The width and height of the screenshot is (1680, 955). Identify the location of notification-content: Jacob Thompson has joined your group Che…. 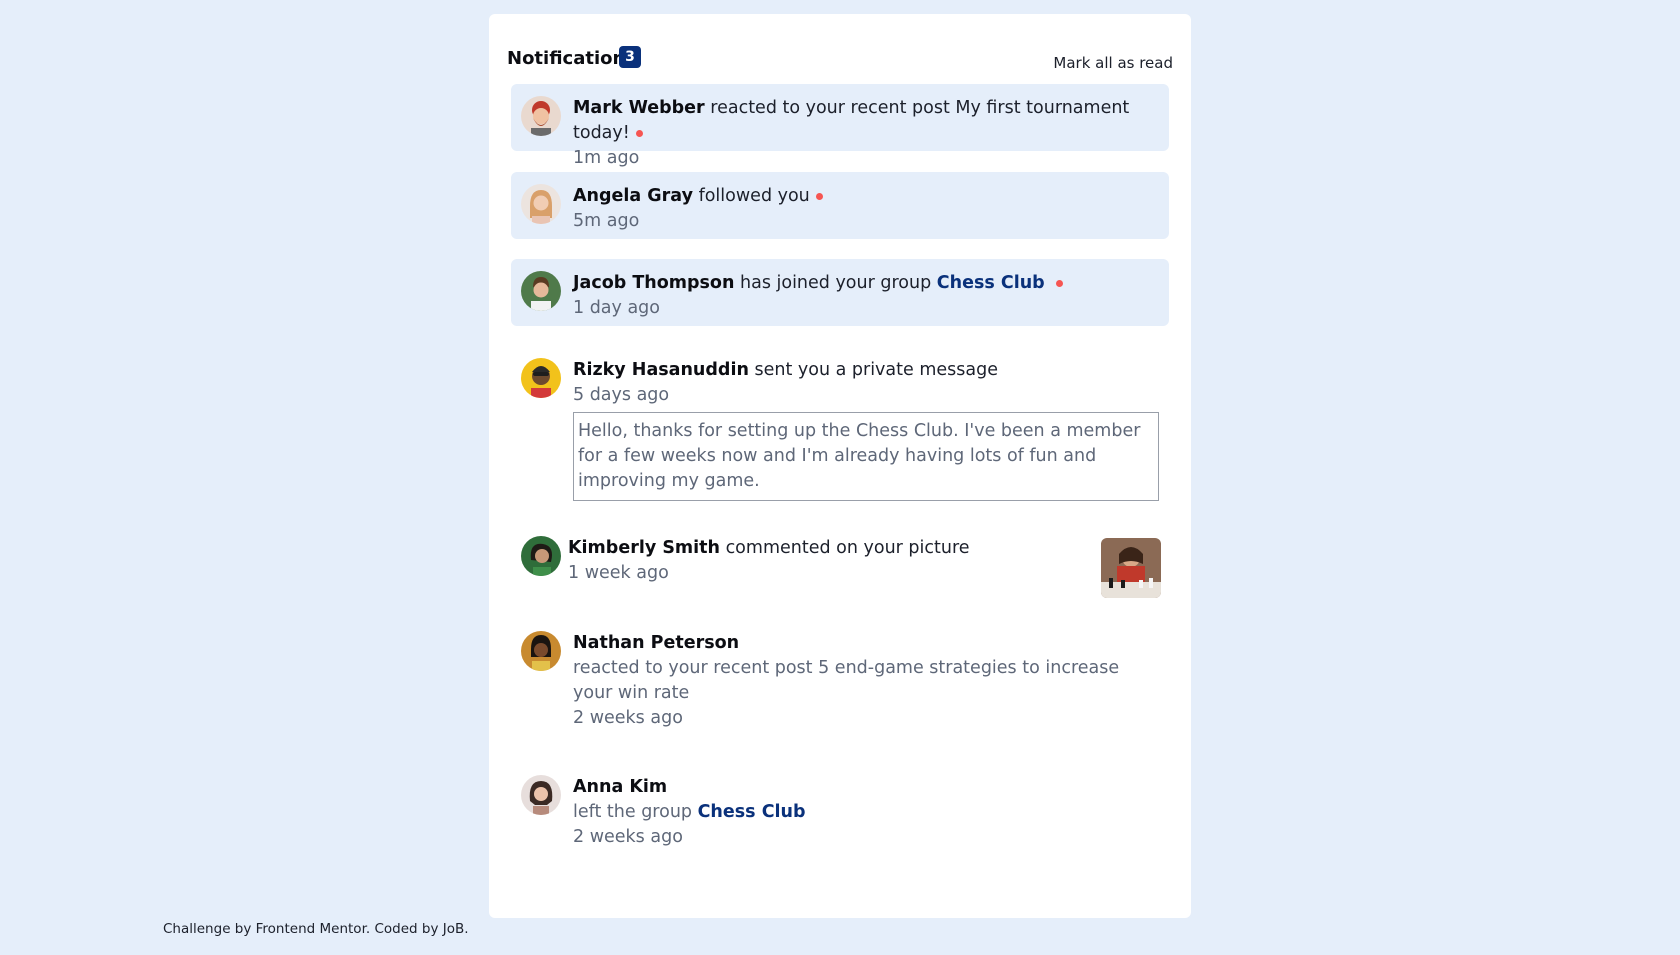
(865, 296).